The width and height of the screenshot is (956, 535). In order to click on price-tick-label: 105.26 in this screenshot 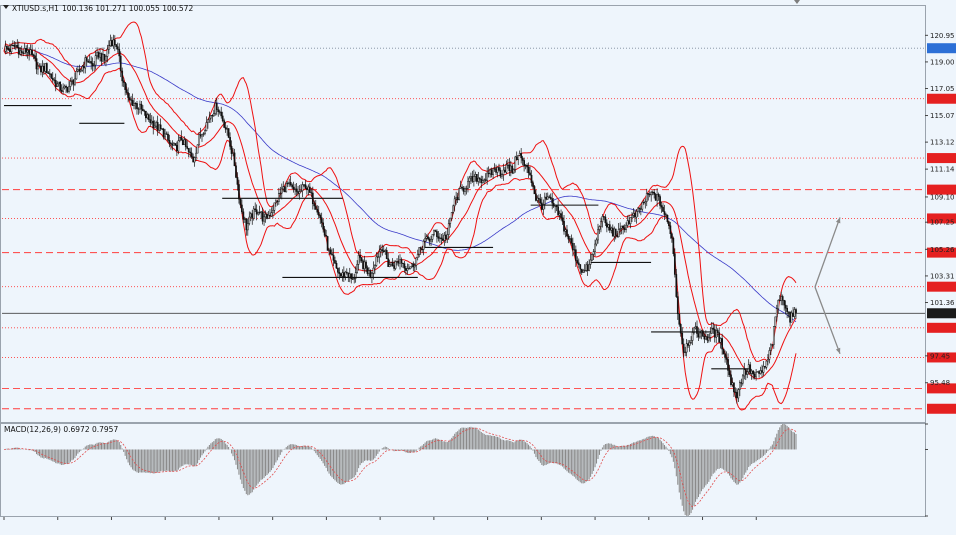, I will do `click(942, 250)`.